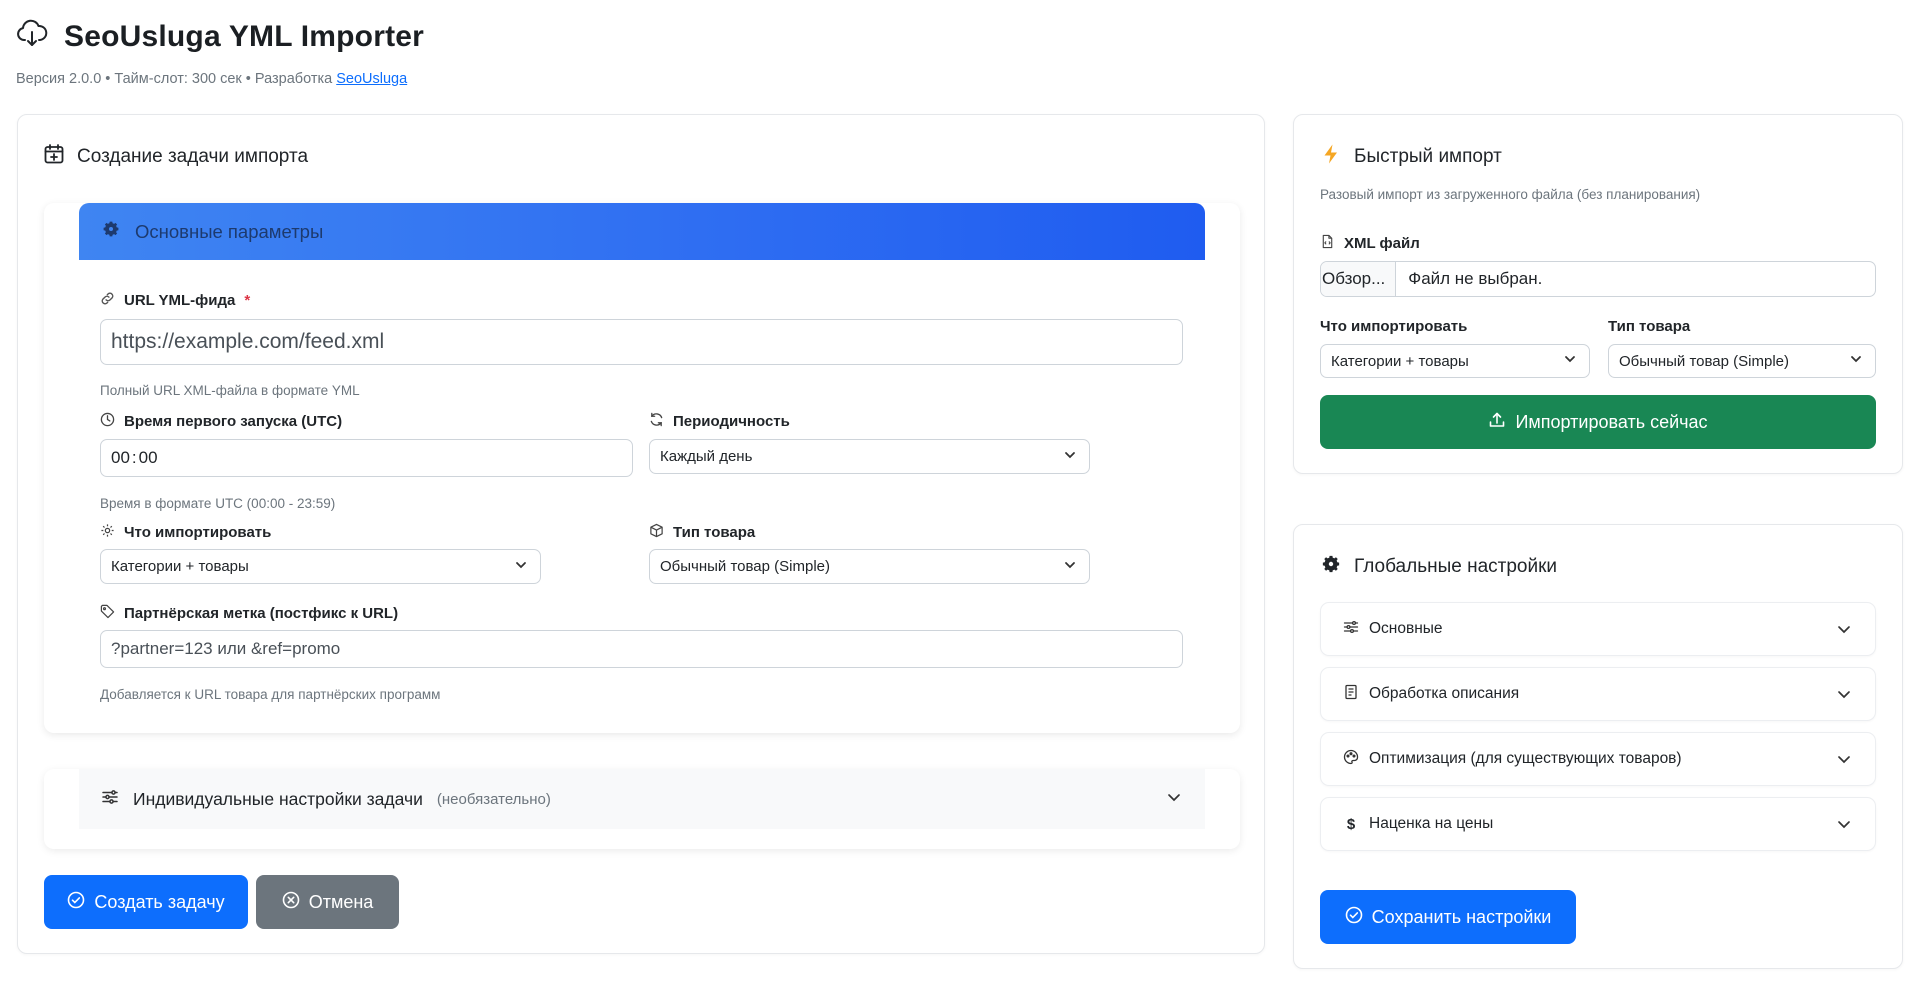 Image resolution: width=1920 pixels, height=981 pixels. Describe the element at coordinates (320, 566) in the screenshot. I see `what-import-select: Категории + товары` at that location.